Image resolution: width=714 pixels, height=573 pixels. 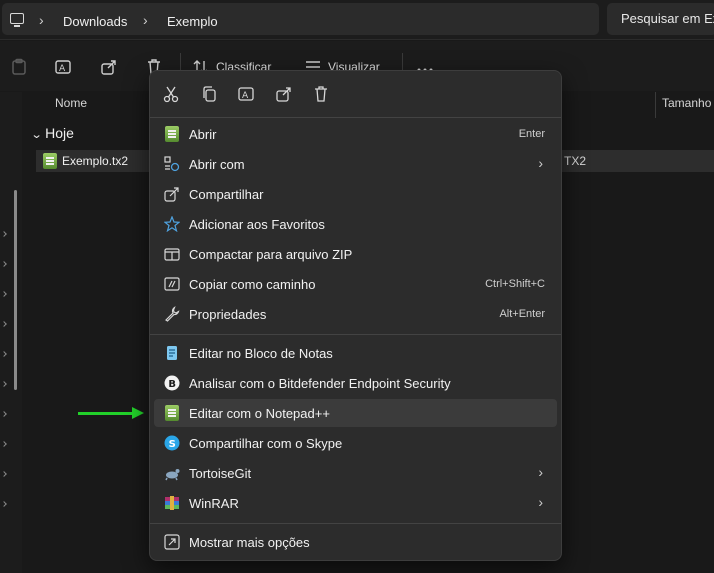 What do you see at coordinates (217, 164) in the screenshot?
I see `menu-item-label: Abrir com` at bounding box center [217, 164].